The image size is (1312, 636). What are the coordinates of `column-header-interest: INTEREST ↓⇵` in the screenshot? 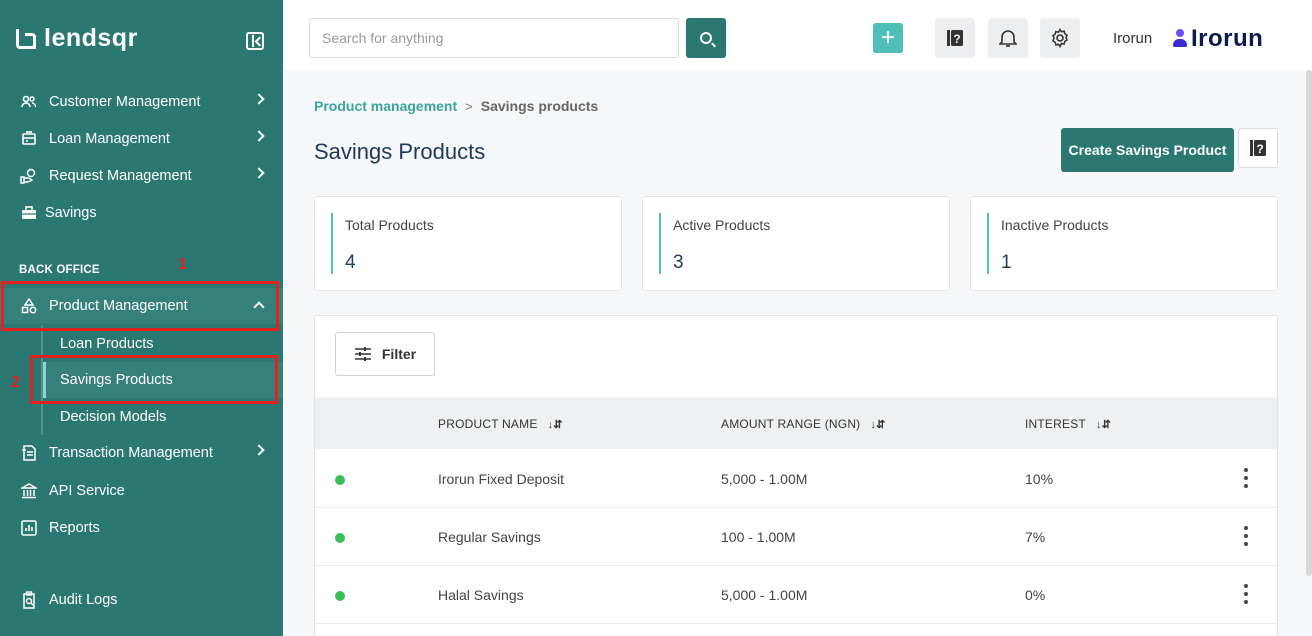 It's located at (1068, 424).